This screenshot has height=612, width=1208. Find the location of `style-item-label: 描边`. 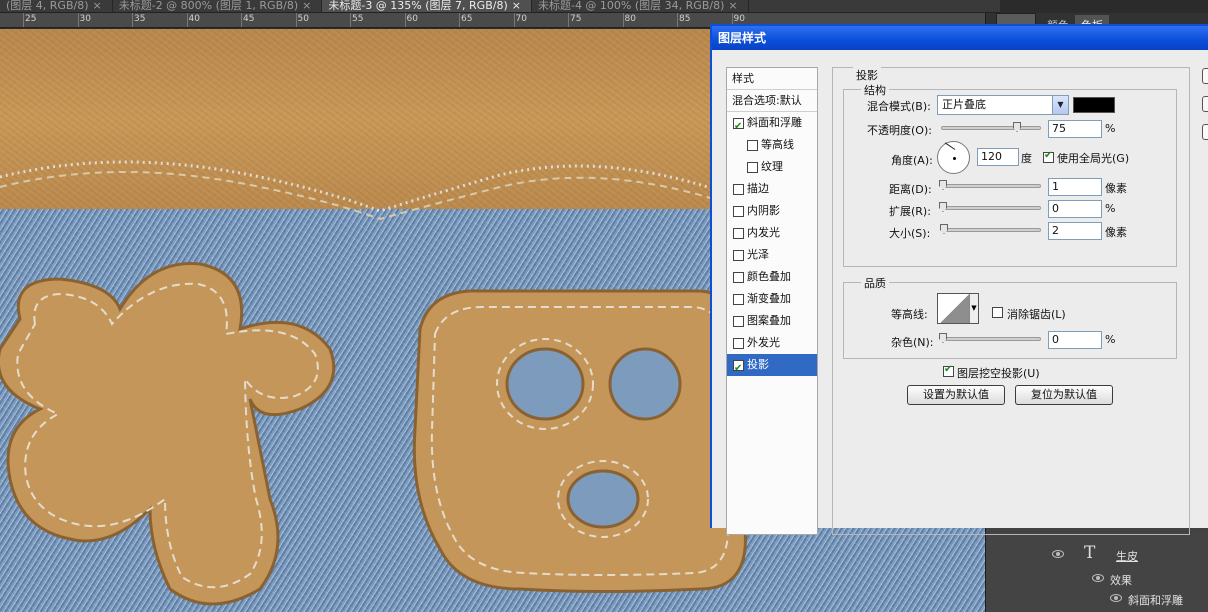

style-item-label: 描边 is located at coordinates (758, 188).